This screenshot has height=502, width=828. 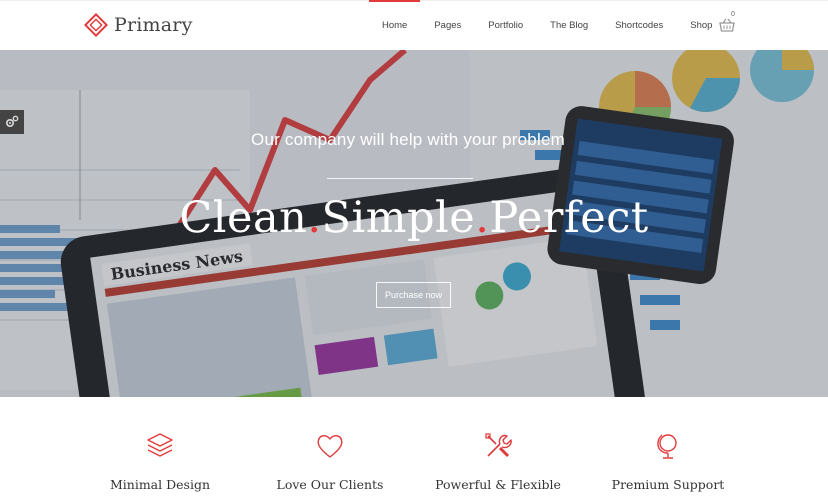 What do you see at coordinates (413, 295) in the screenshot?
I see `purchase-now-button: Purchase now` at bounding box center [413, 295].